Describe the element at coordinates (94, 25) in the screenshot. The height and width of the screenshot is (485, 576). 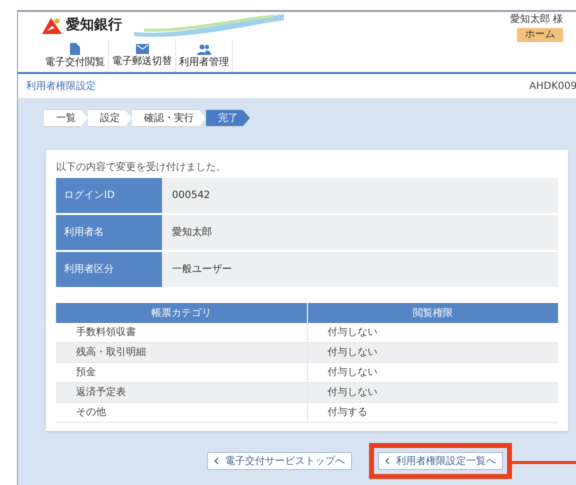
I see `bank-name: 愛知銀行` at that location.